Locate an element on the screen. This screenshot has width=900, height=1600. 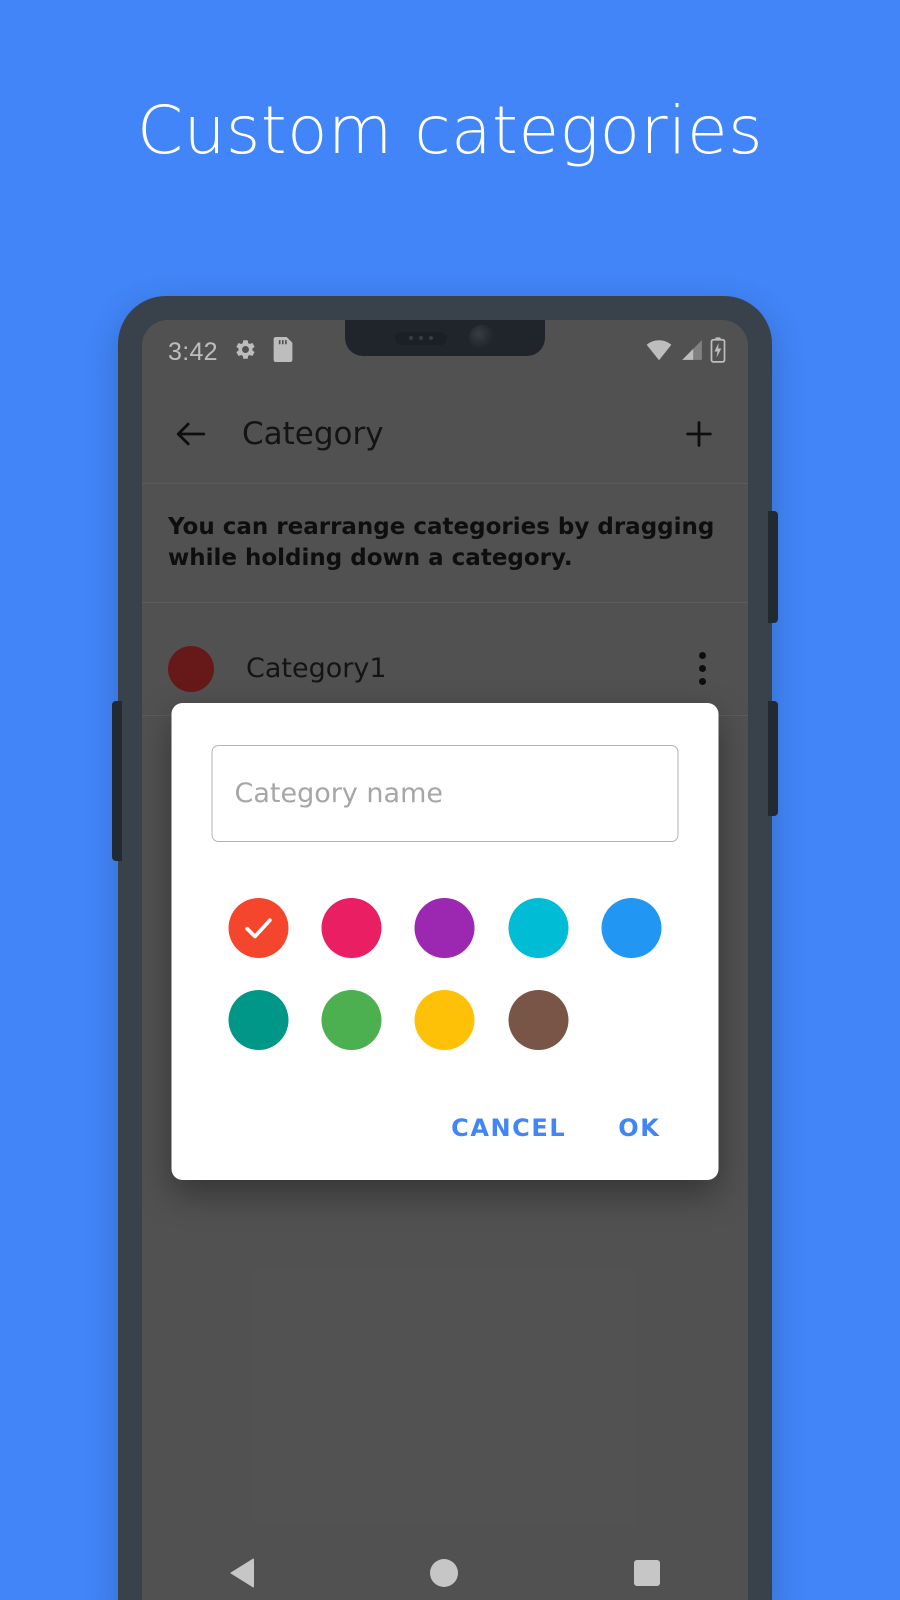
category-name-input is located at coordinates (445, 793).